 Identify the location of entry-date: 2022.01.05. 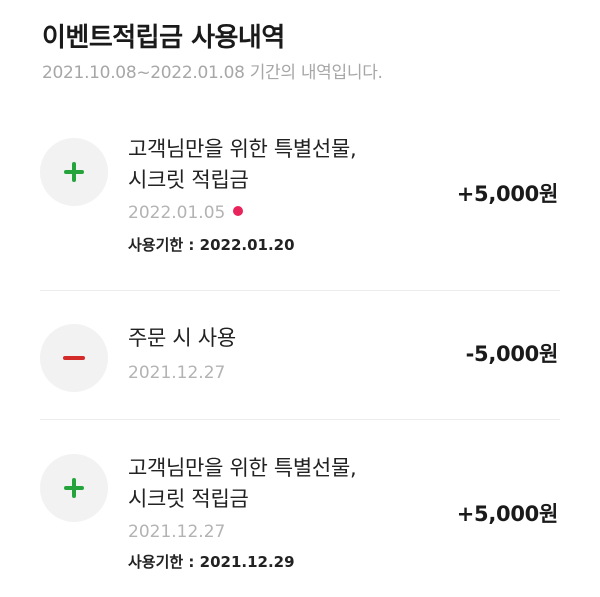
(186, 213).